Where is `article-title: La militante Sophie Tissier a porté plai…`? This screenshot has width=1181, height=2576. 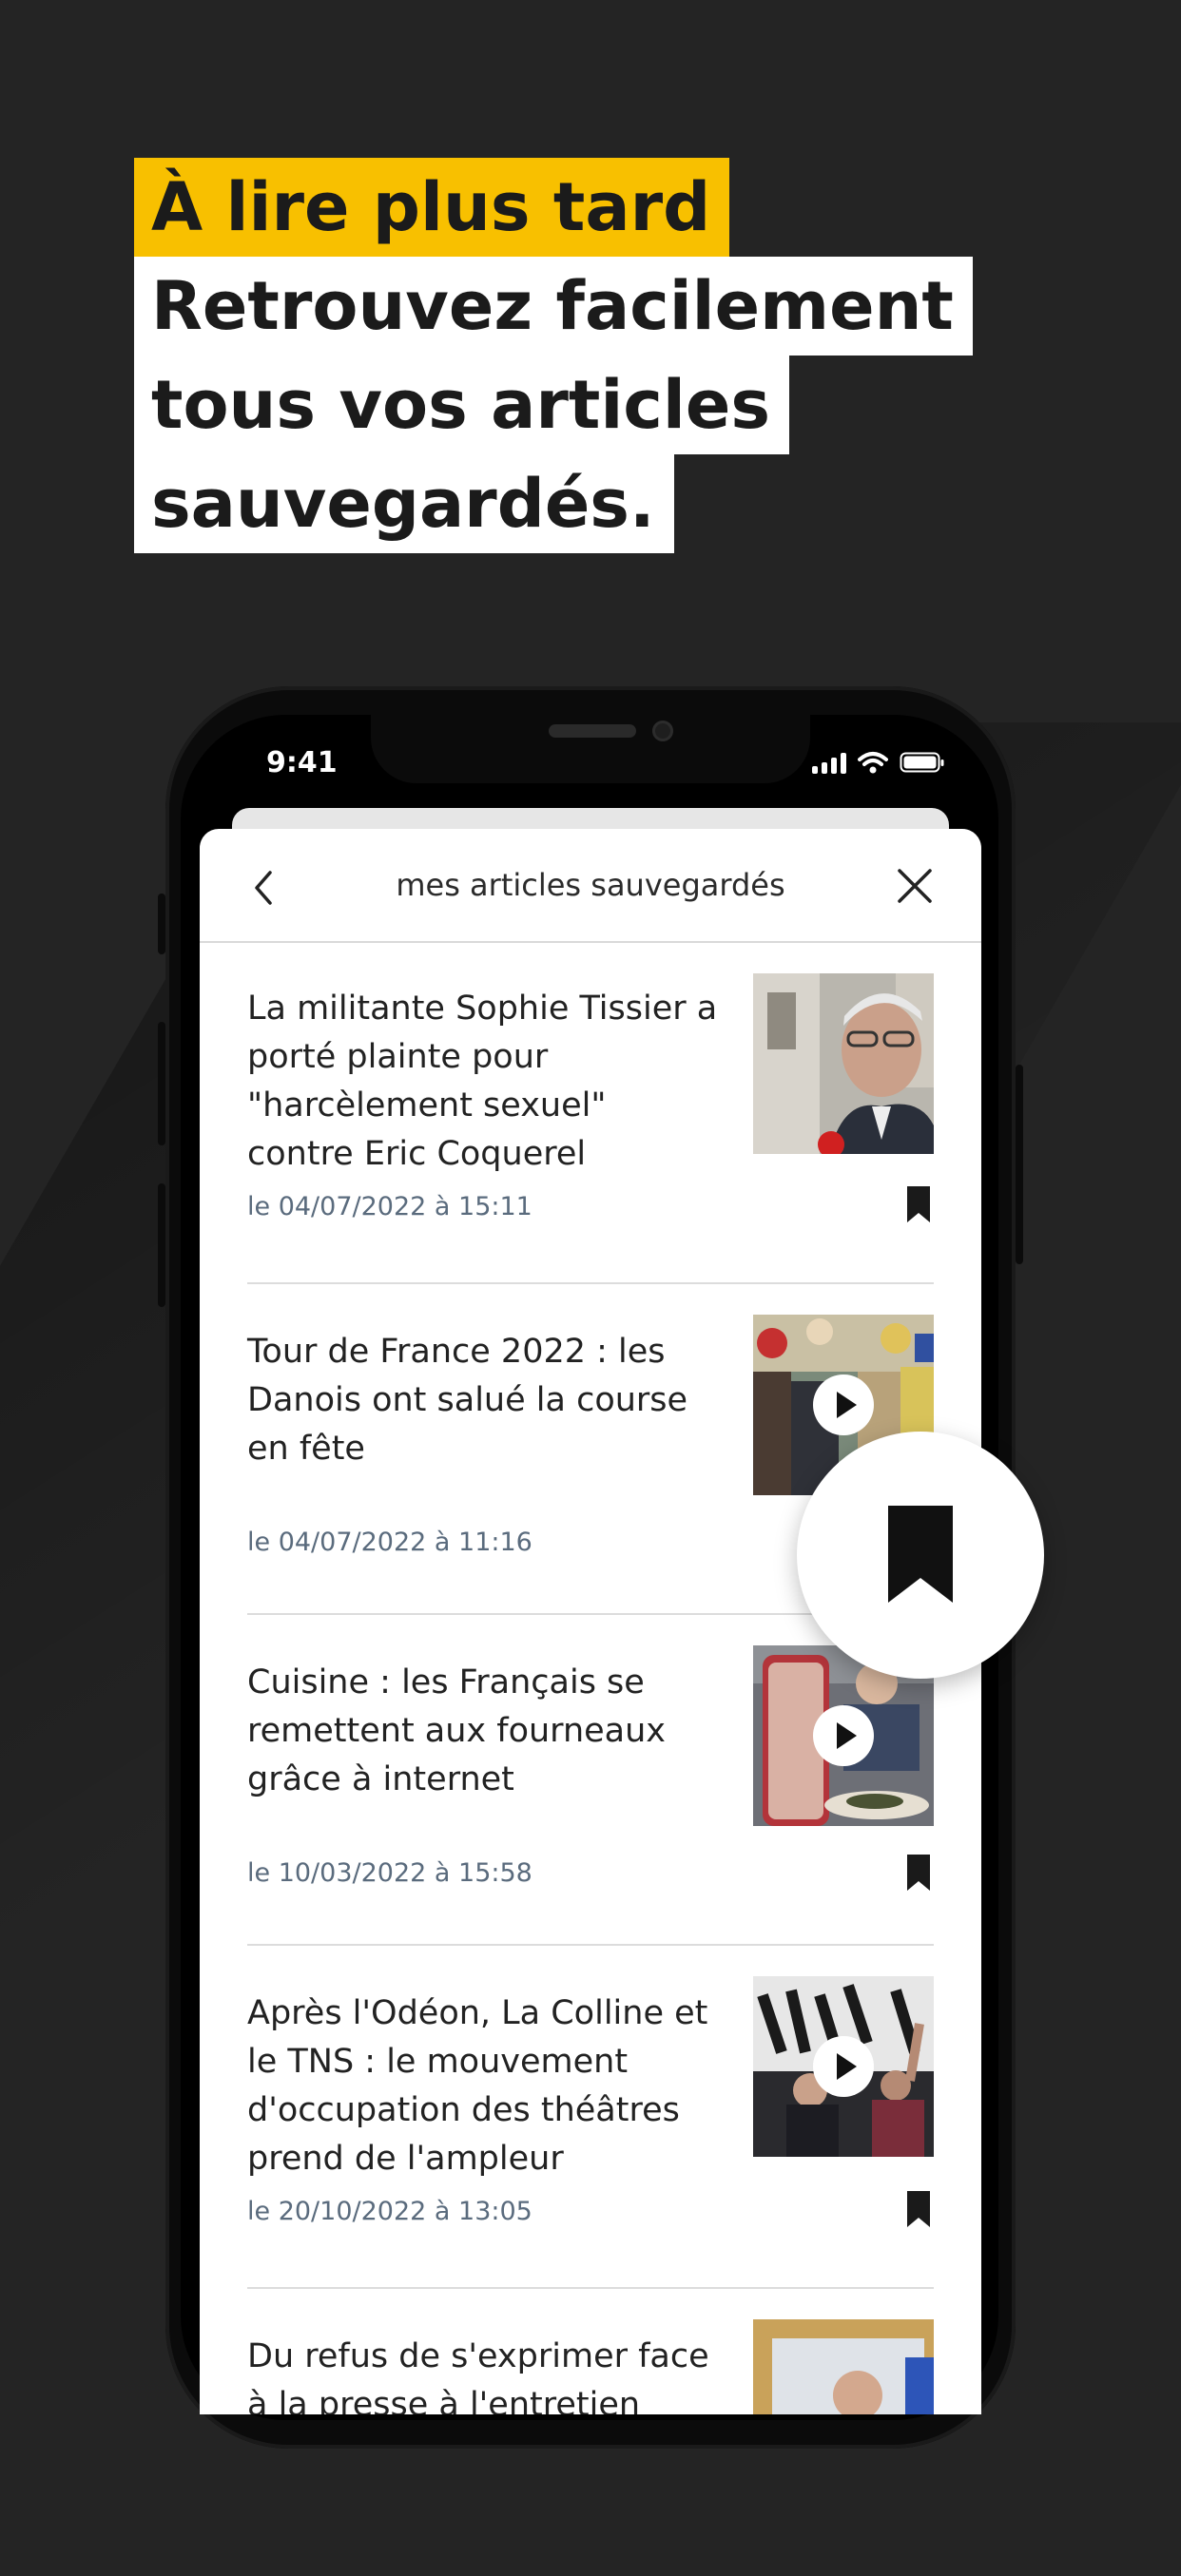
article-title: La militante Sophie Tissier a porté plai… is located at coordinates (485, 1082).